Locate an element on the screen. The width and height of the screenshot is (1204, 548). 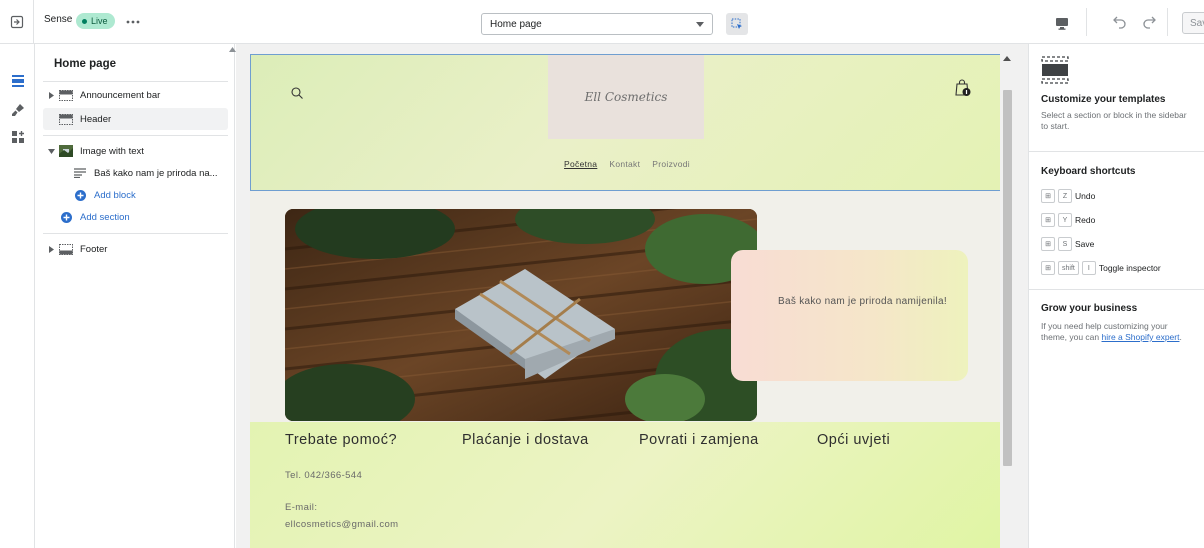
store-logo: Ell Cosmetics is located at coordinates (626, 97).